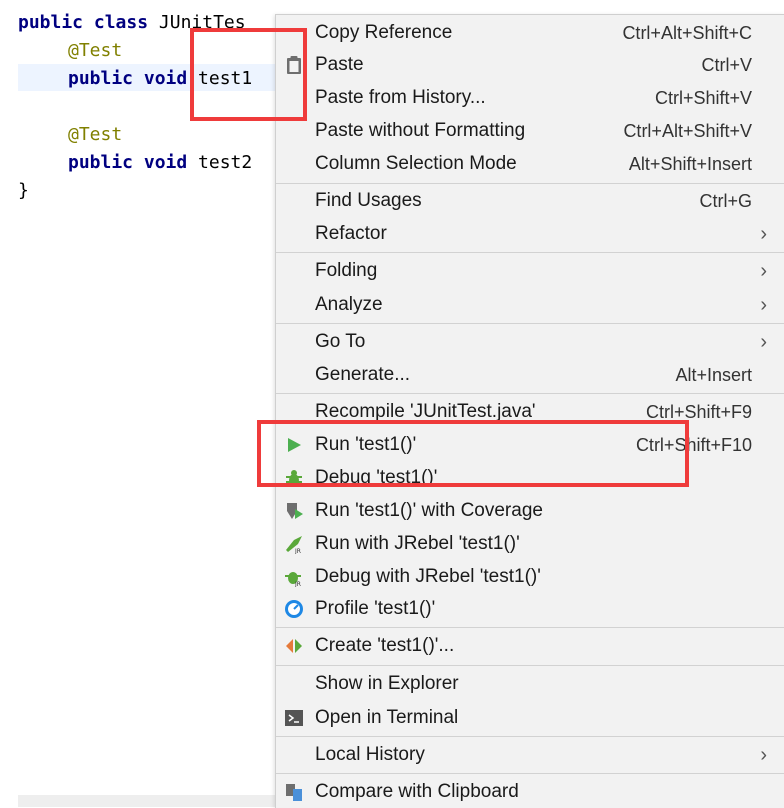 The image size is (784, 808). I want to click on menu-item-label: Paste, so click(339, 64).